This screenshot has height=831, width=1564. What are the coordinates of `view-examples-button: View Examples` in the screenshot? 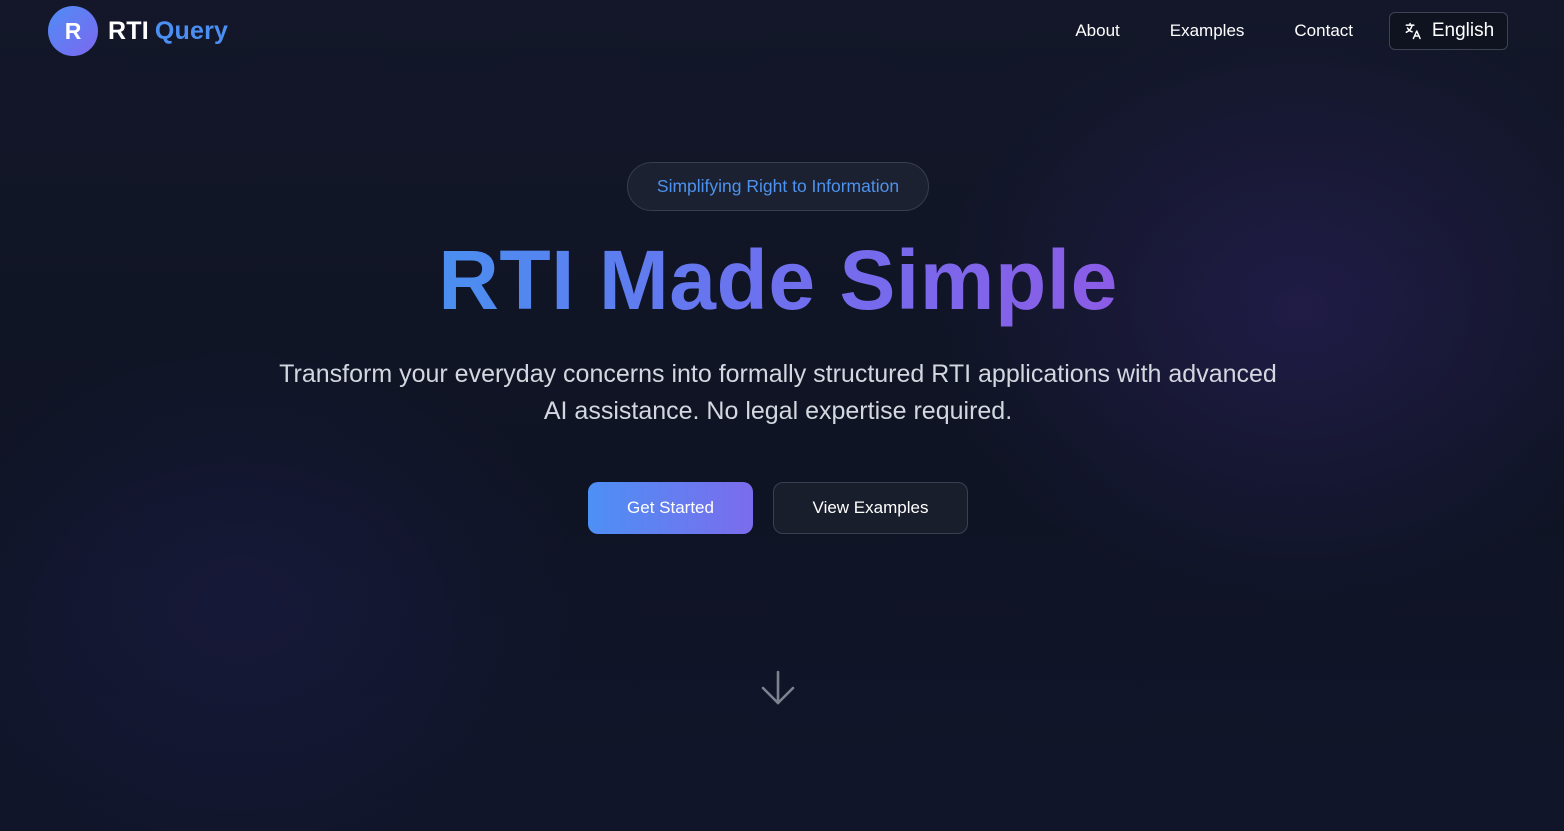 It's located at (870, 508).